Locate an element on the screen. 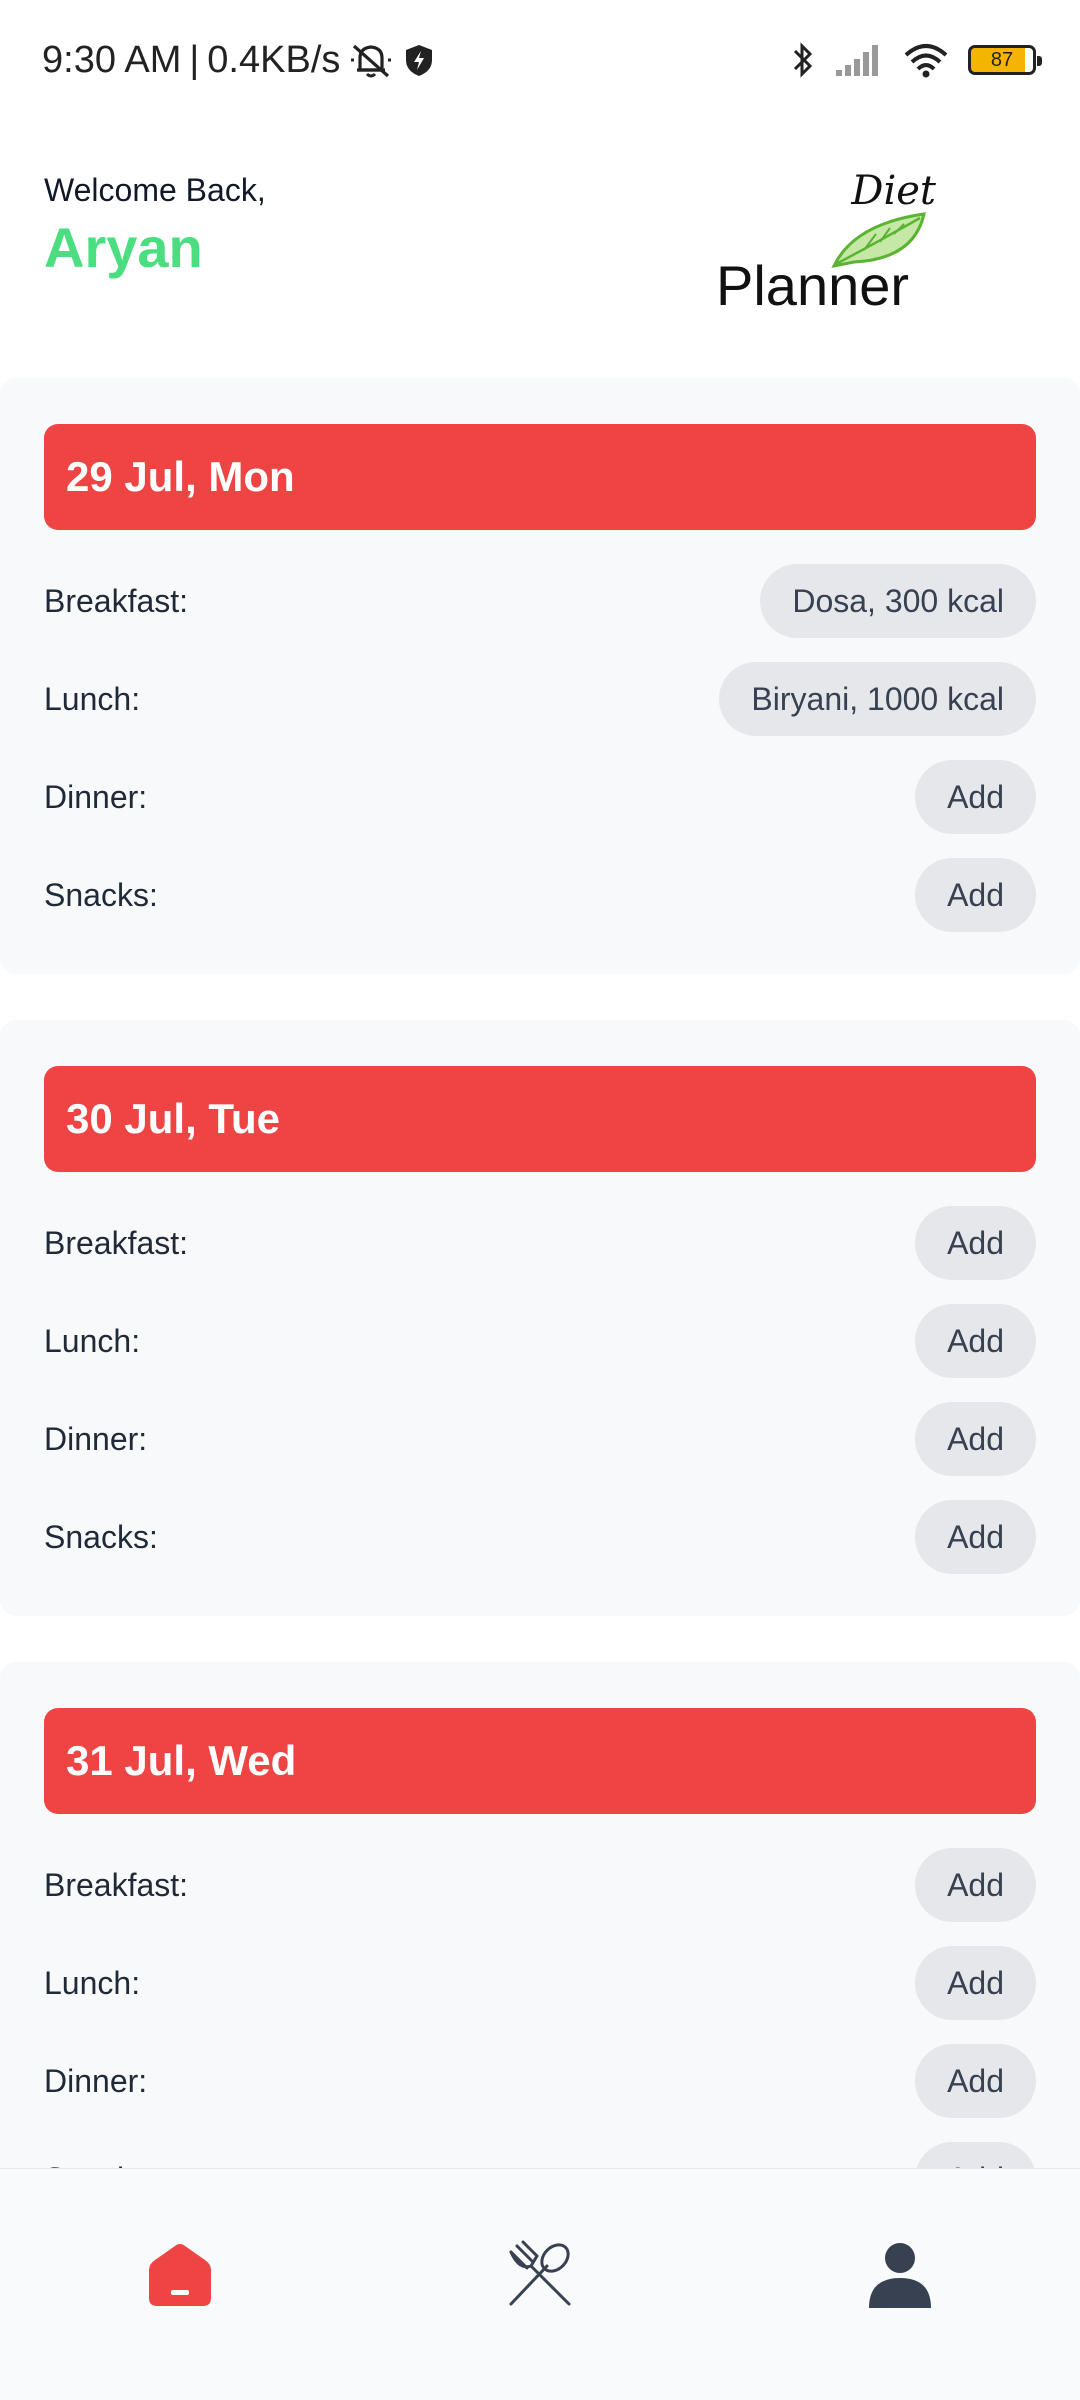 The image size is (1080, 2400). welcome-block: Welcome Back, Aryan is located at coordinates (155, 215).